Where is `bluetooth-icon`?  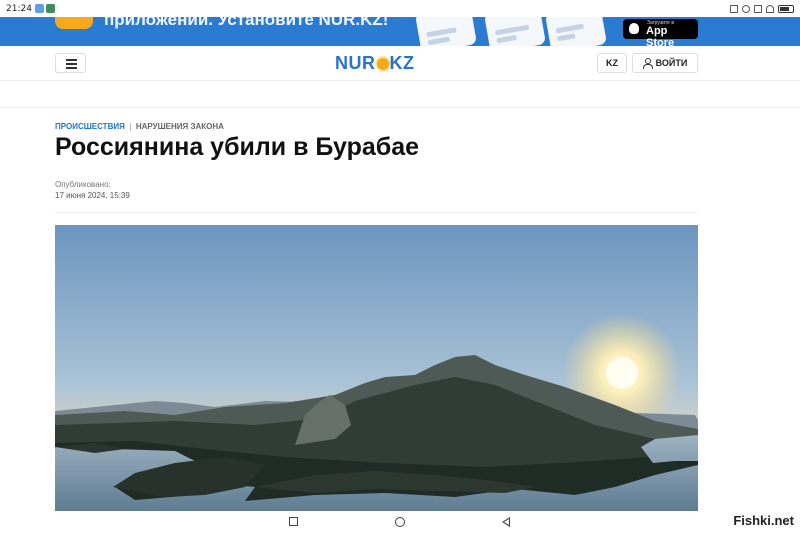 bluetooth-icon is located at coordinates (746, 8).